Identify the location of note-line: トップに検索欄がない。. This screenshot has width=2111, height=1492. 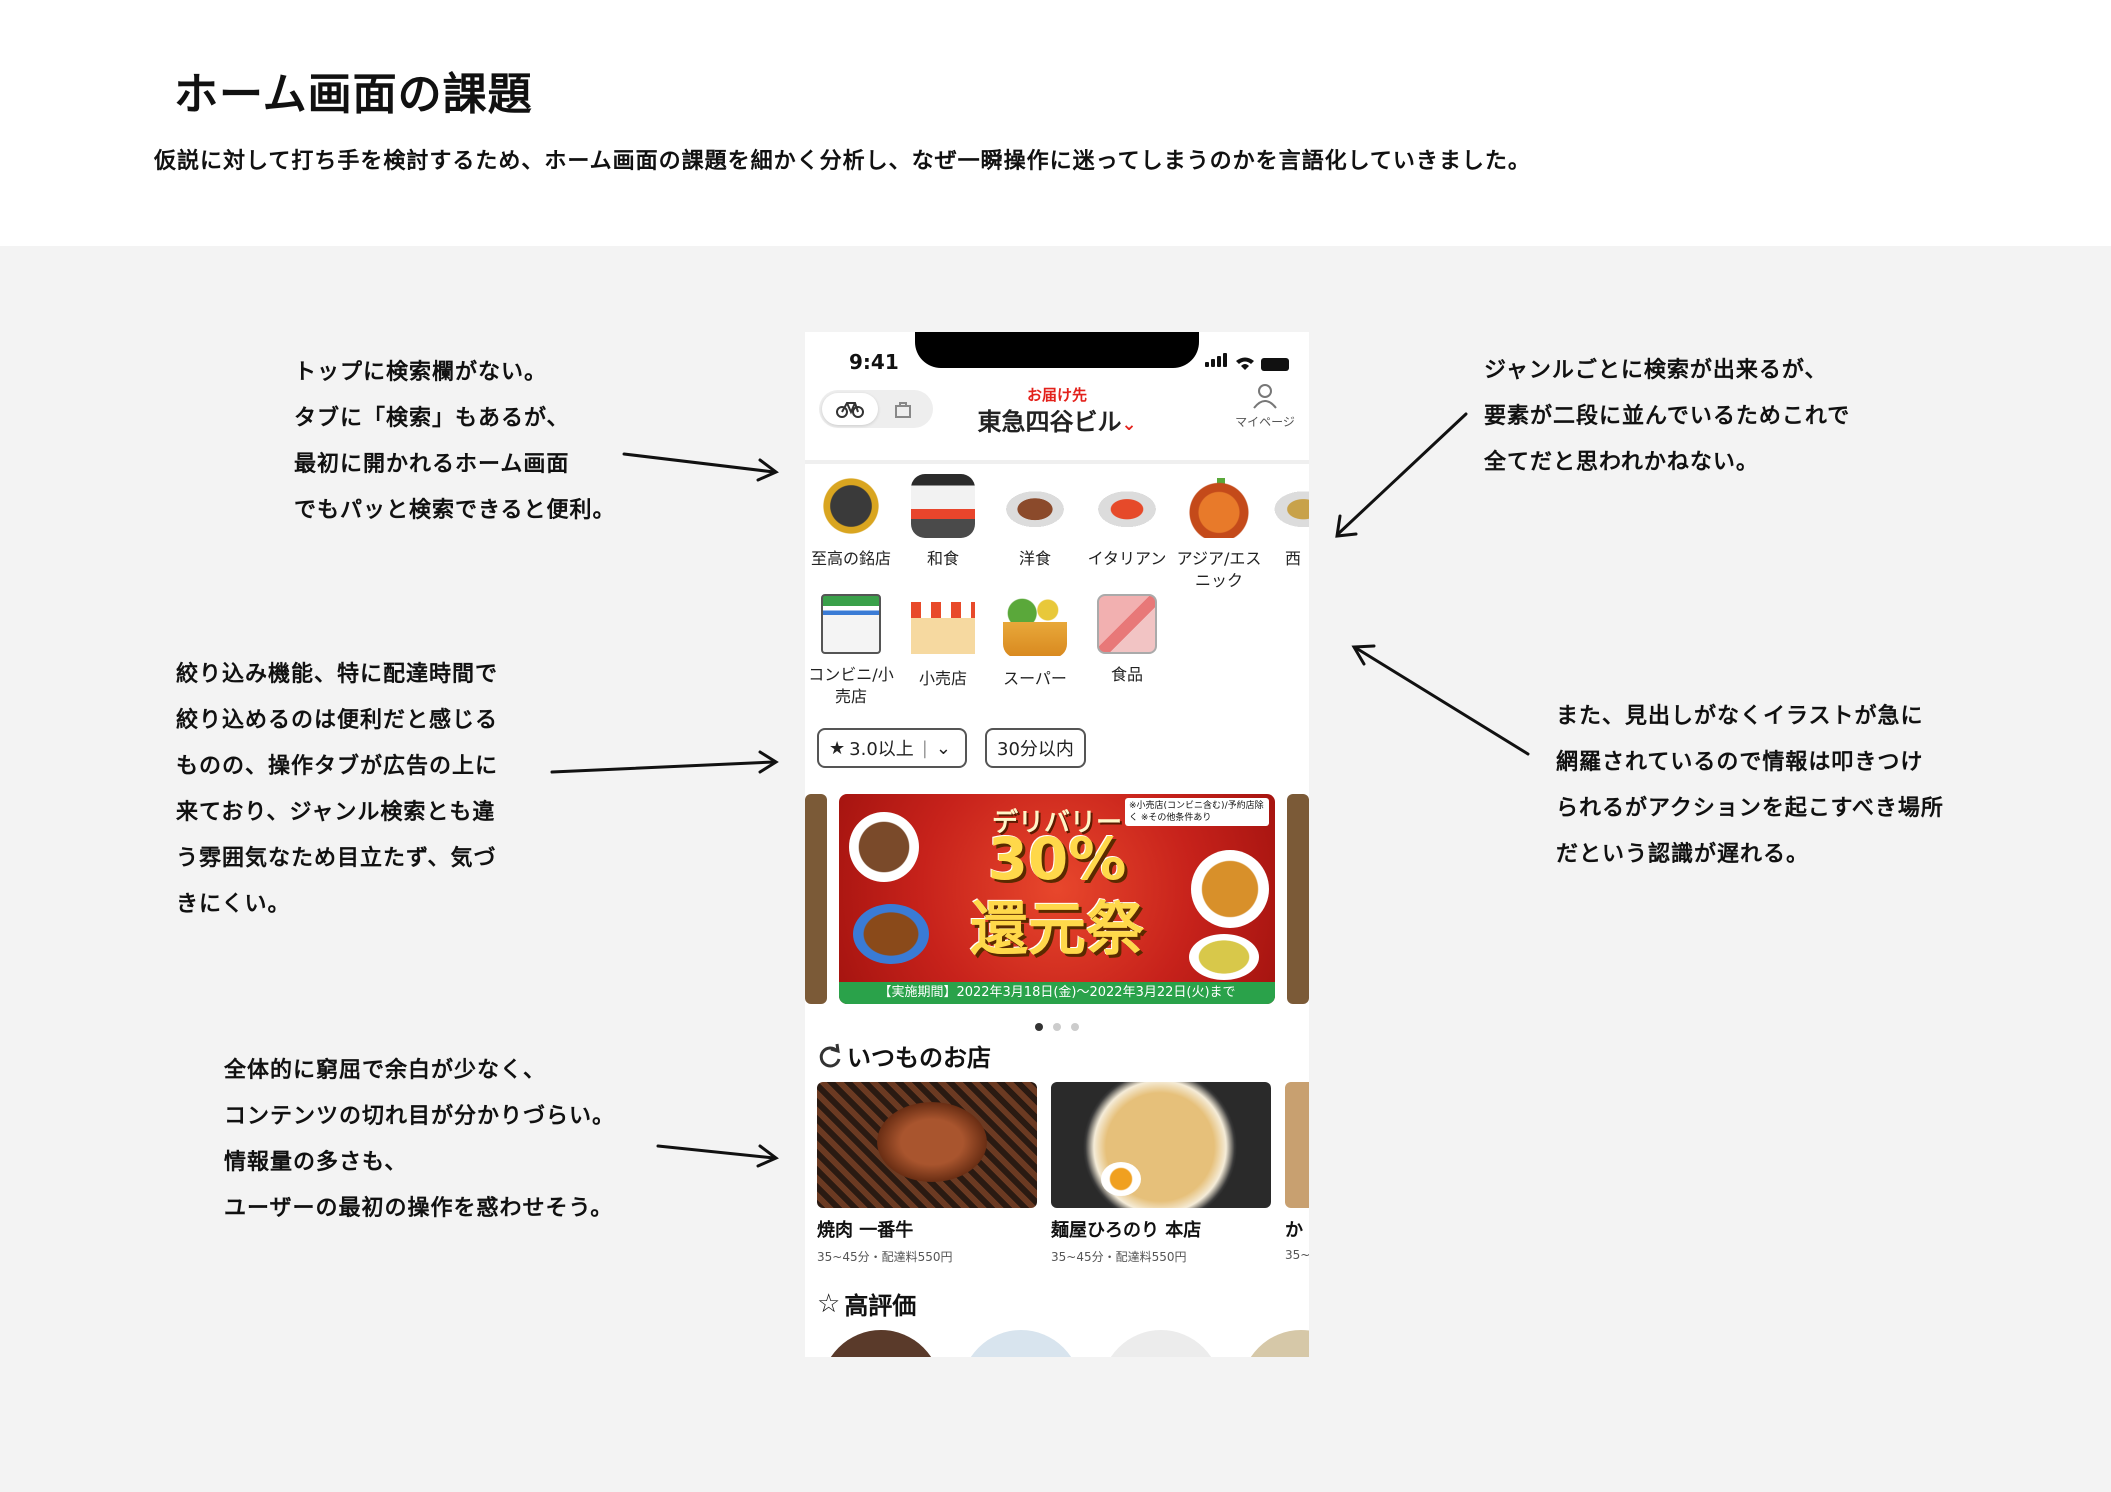
(421, 372).